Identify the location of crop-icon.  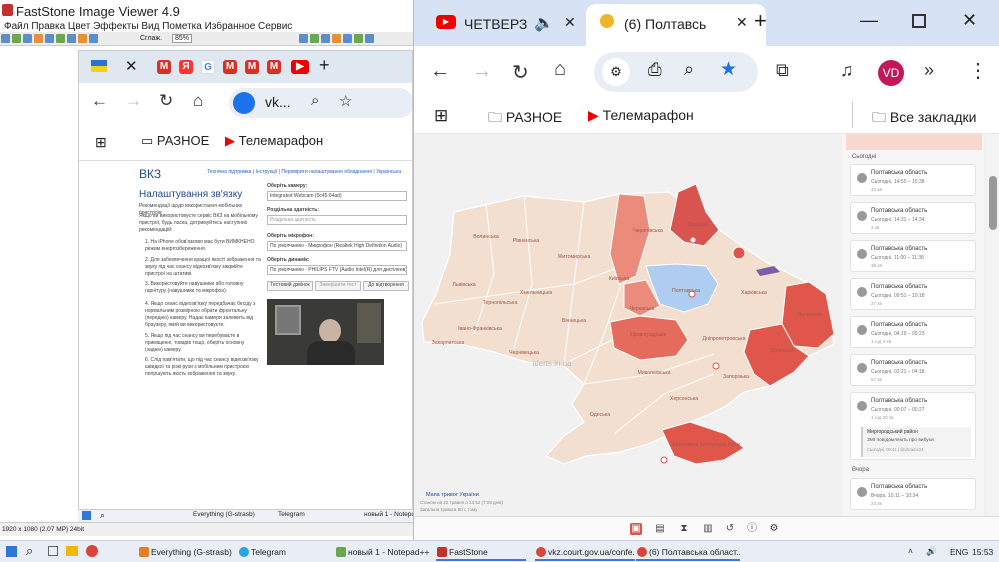
(60, 38).